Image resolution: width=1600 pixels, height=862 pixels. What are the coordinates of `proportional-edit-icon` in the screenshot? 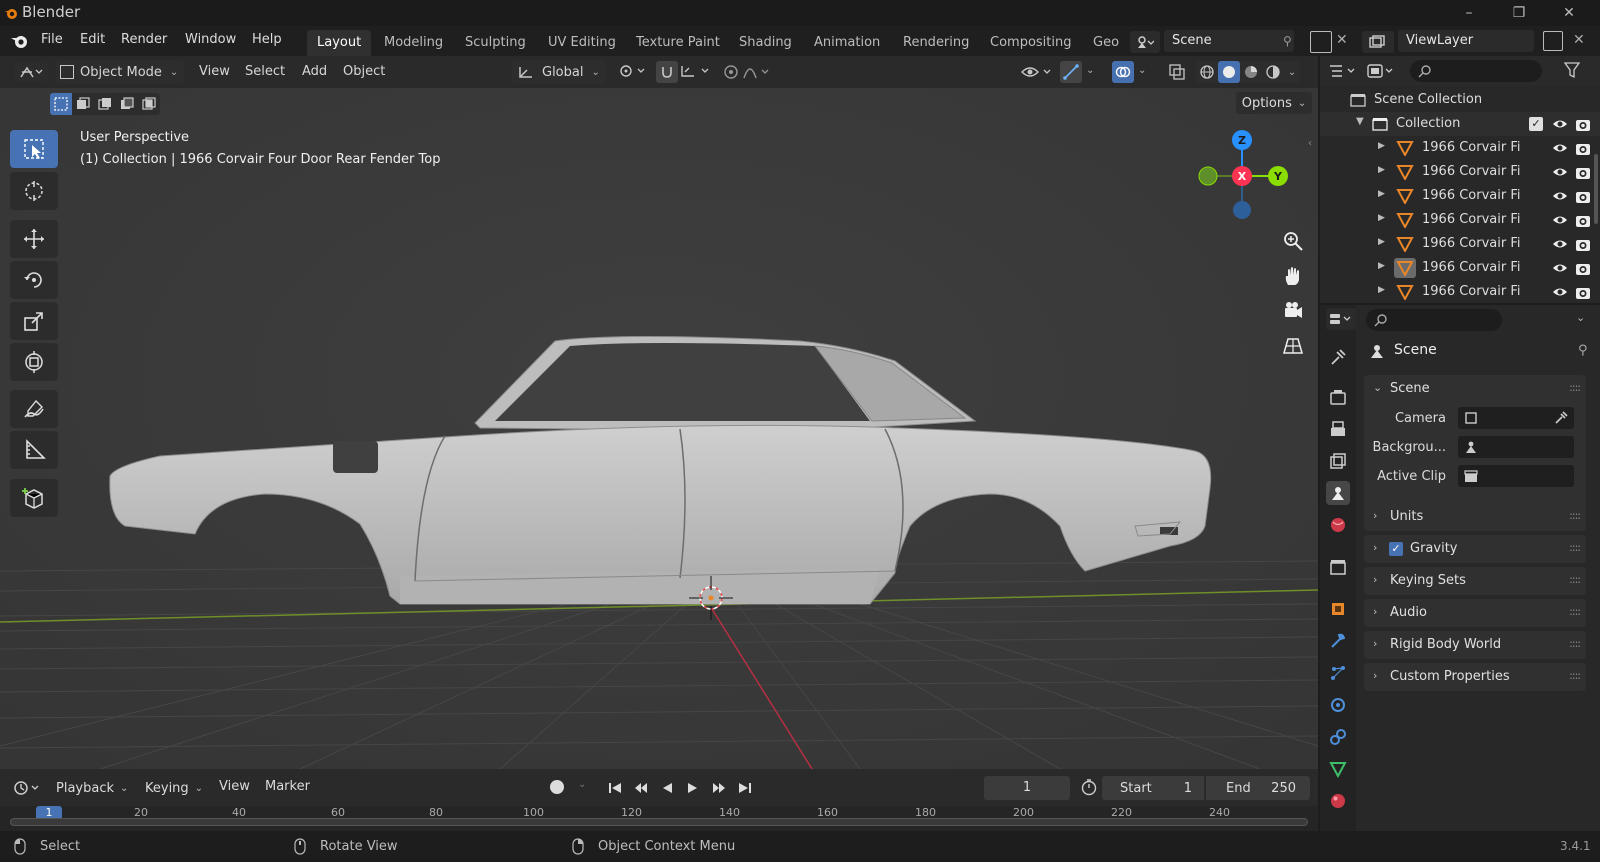 It's located at (748, 72).